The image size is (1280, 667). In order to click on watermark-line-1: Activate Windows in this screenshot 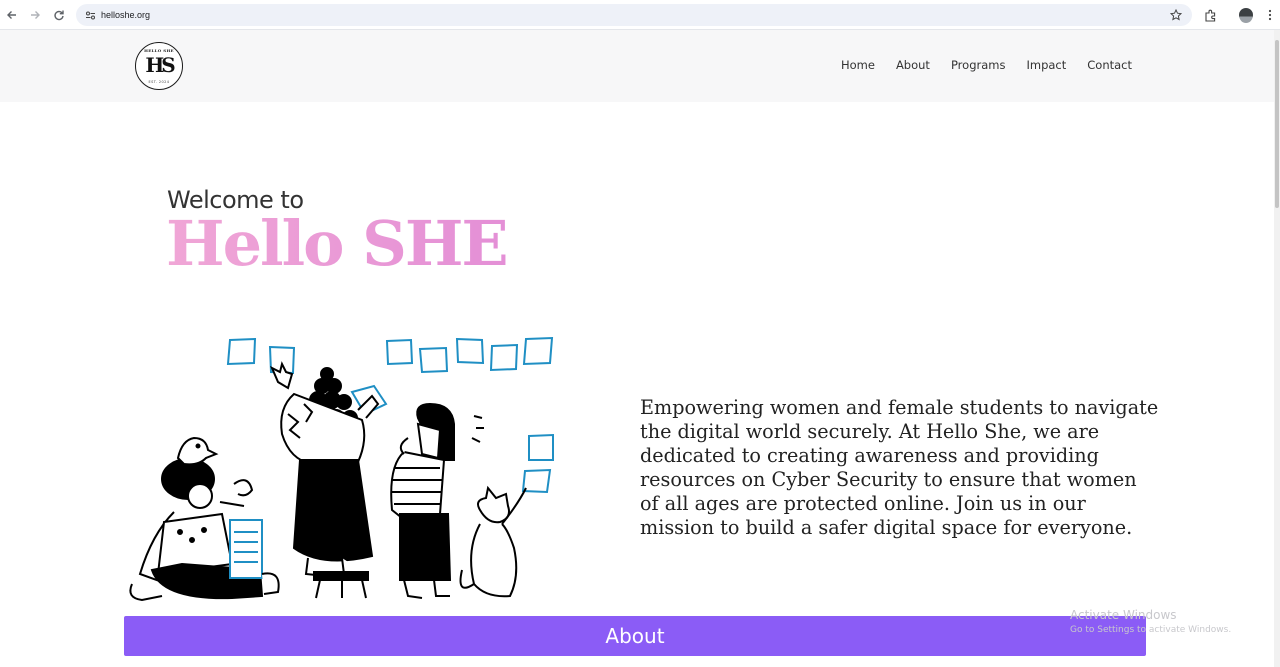, I will do `click(1123, 615)`.